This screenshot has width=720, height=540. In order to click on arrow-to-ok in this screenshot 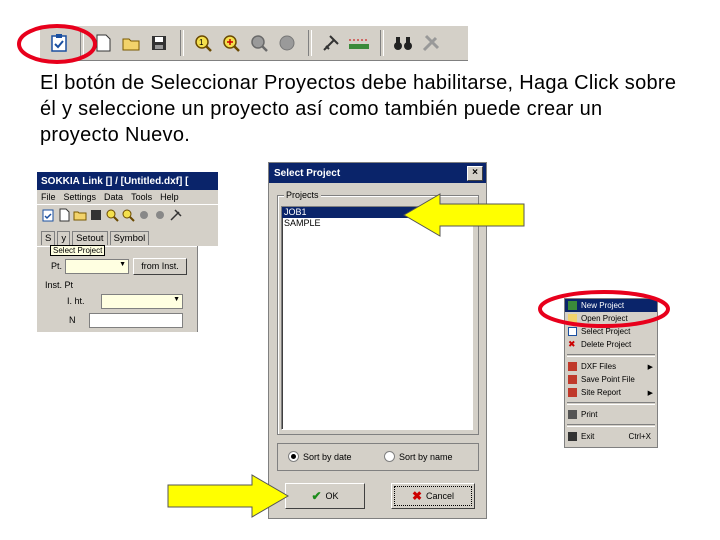, I will do `click(228, 496)`.